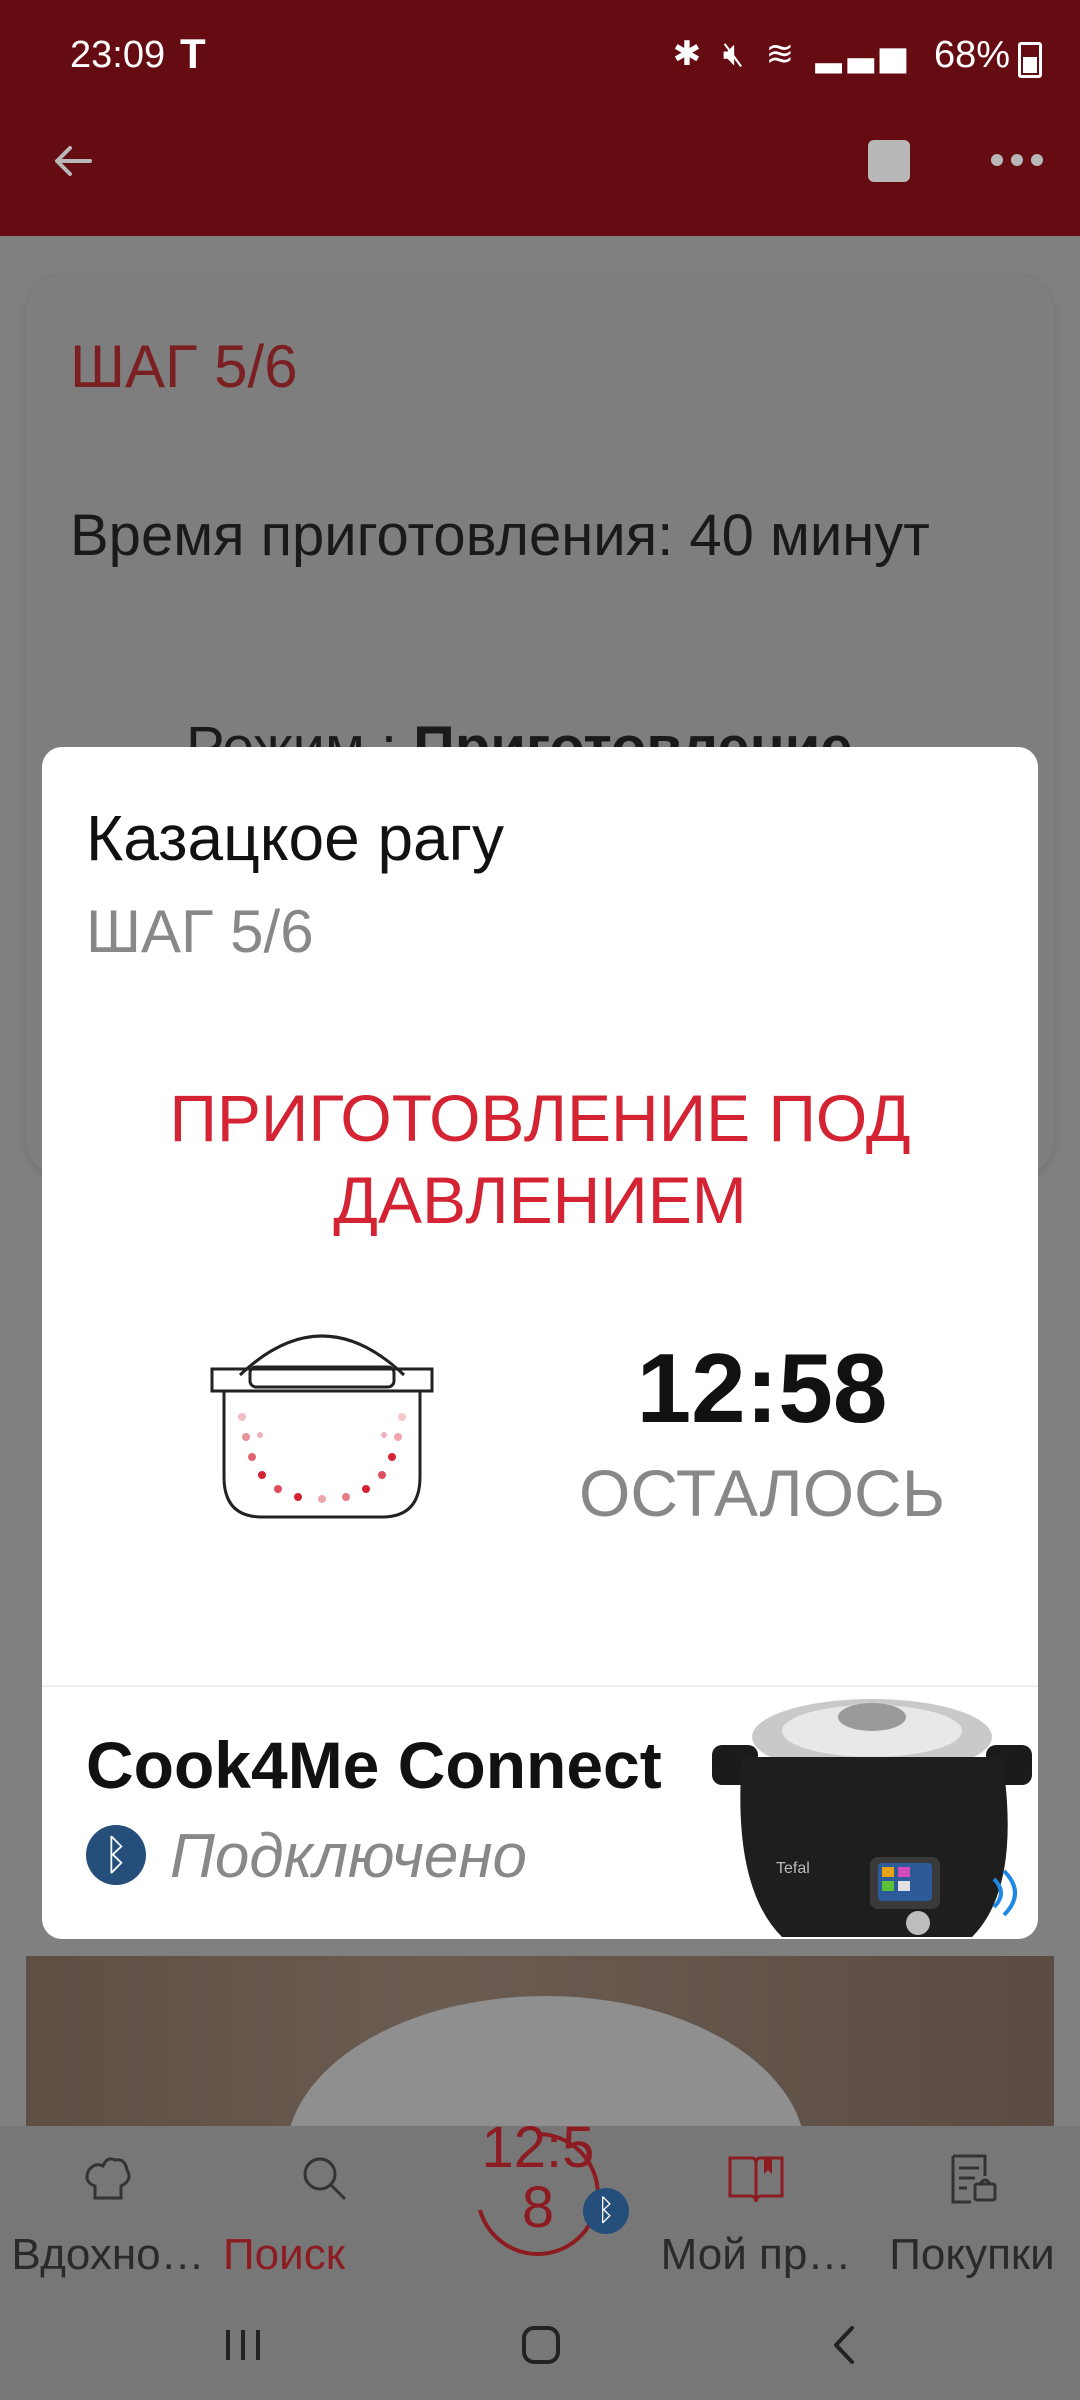 The height and width of the screenshot is (2400, 1080). I want to click on cooking-mode: ПРИГОТОВЛЕНИЕ ПОД ДАВЛЕНИЕМ, so click(540, 1159).